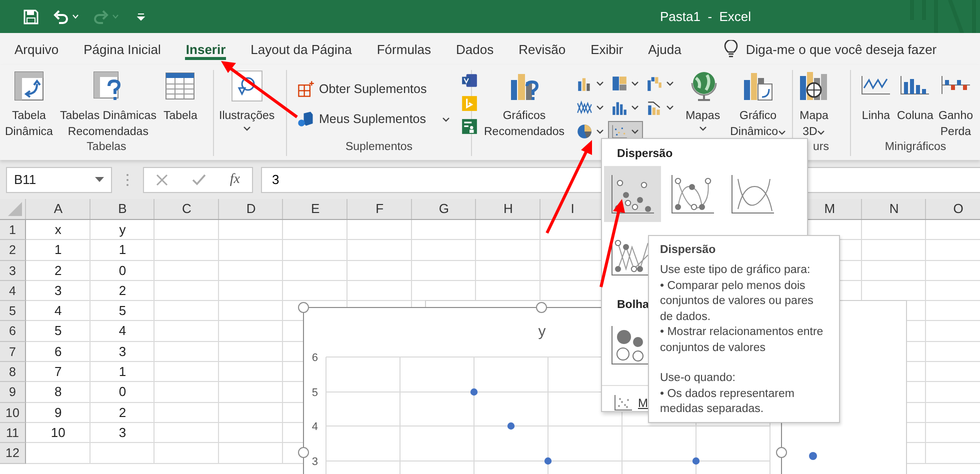  What do you see at coordinates (101, 16) in the screenshot?
I see `redo-icon` at bounding box center [101, 16].